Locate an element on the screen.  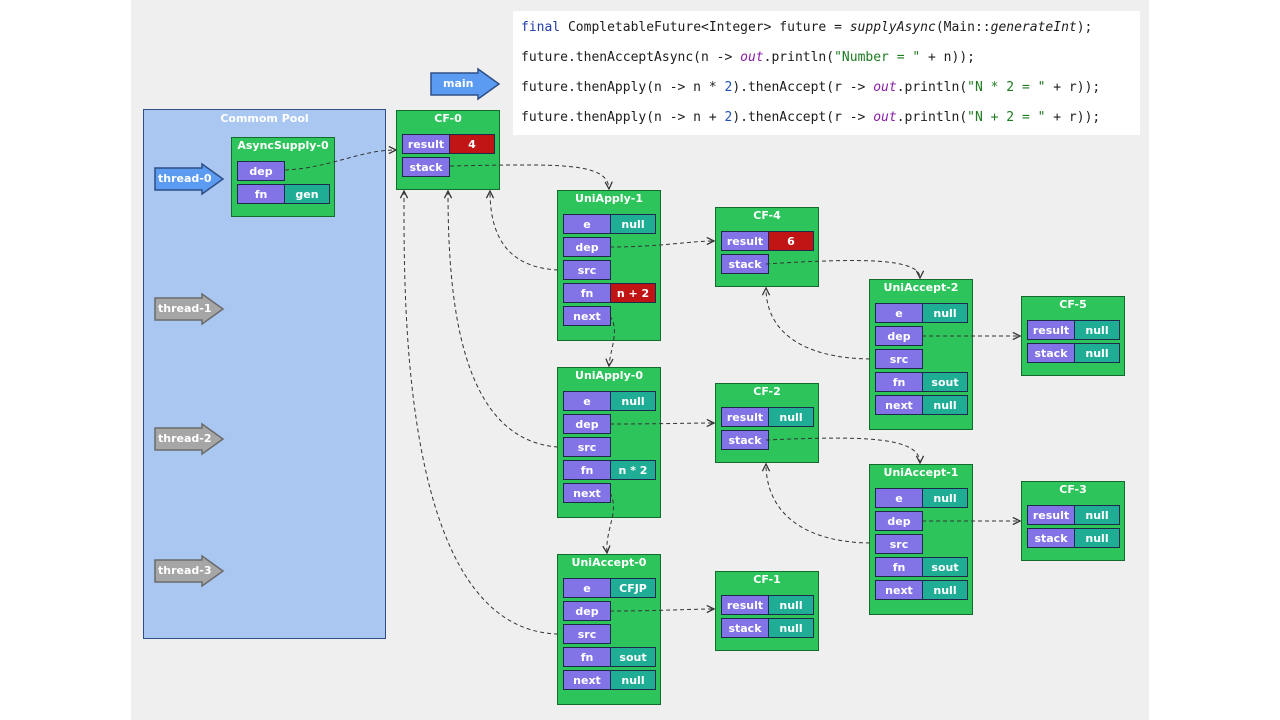
cf-2-node: CF-2 result null stack is located at coordinates (767, 423).